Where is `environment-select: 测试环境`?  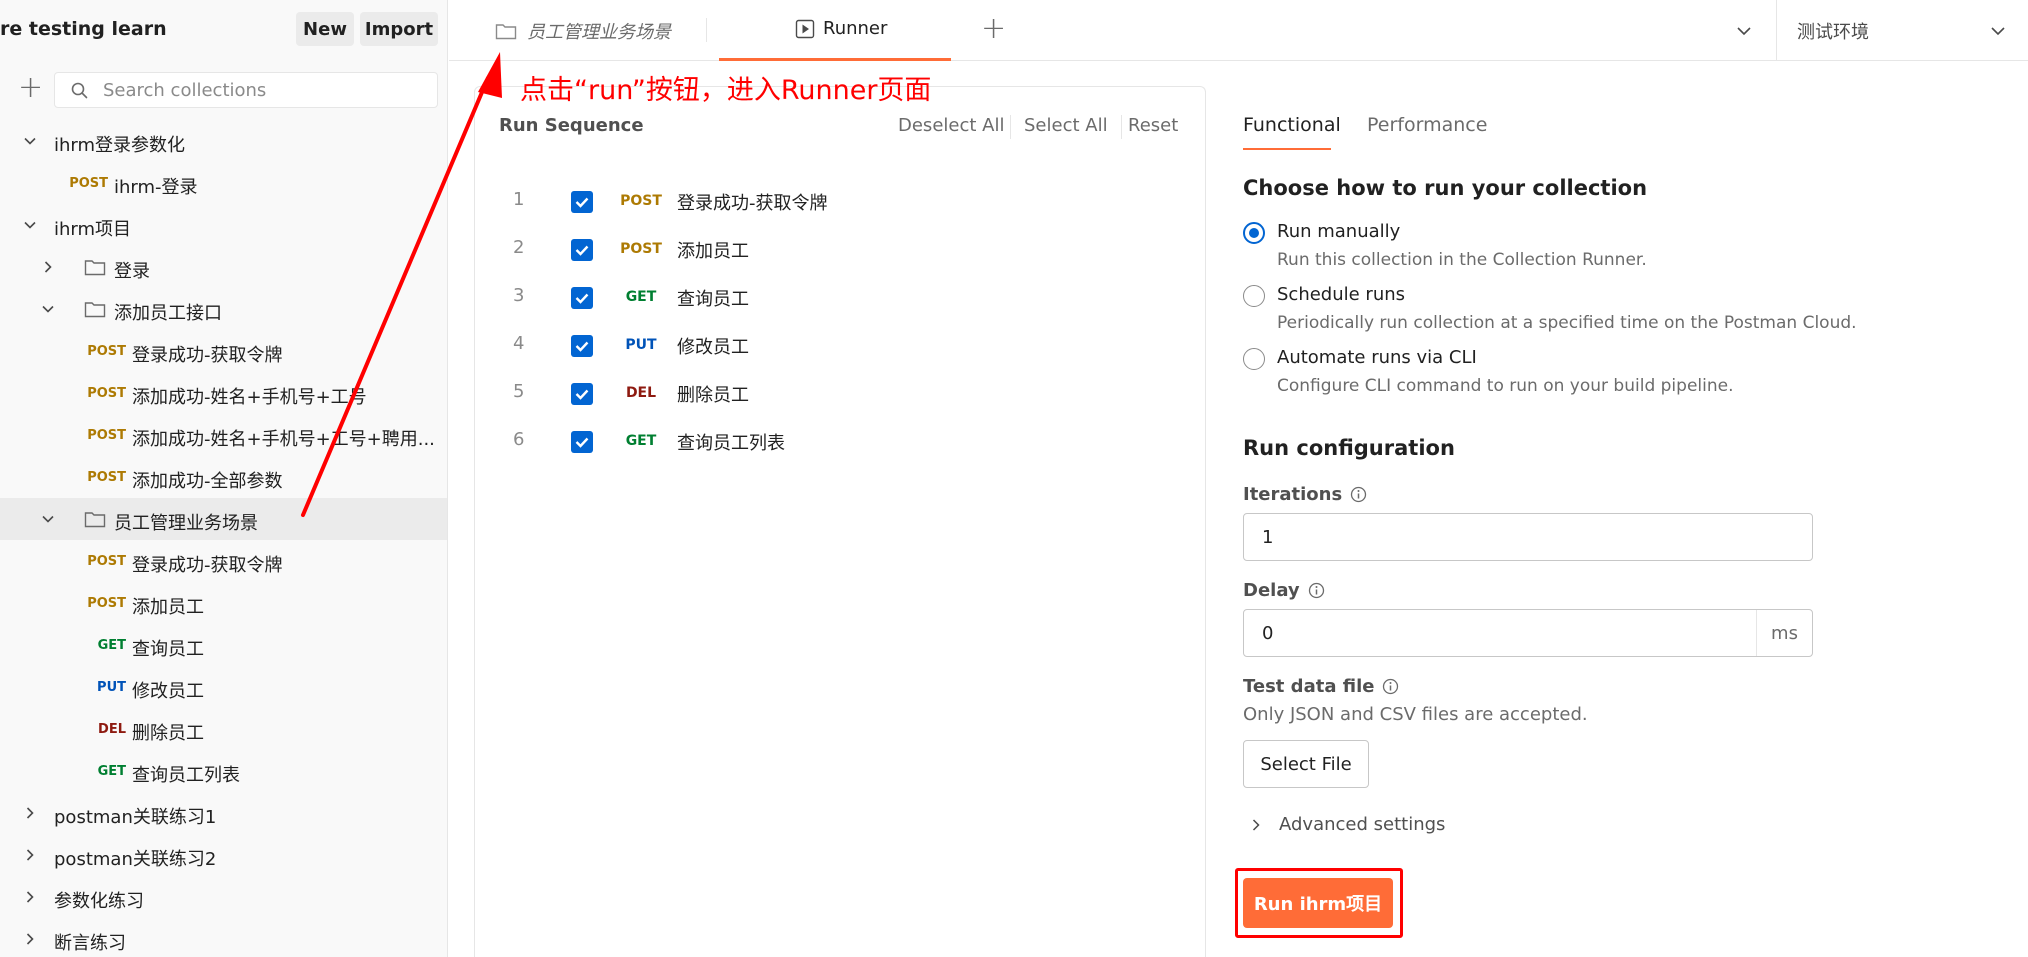 environment-select: 测试环境 is located at coordinates (1833, 31).